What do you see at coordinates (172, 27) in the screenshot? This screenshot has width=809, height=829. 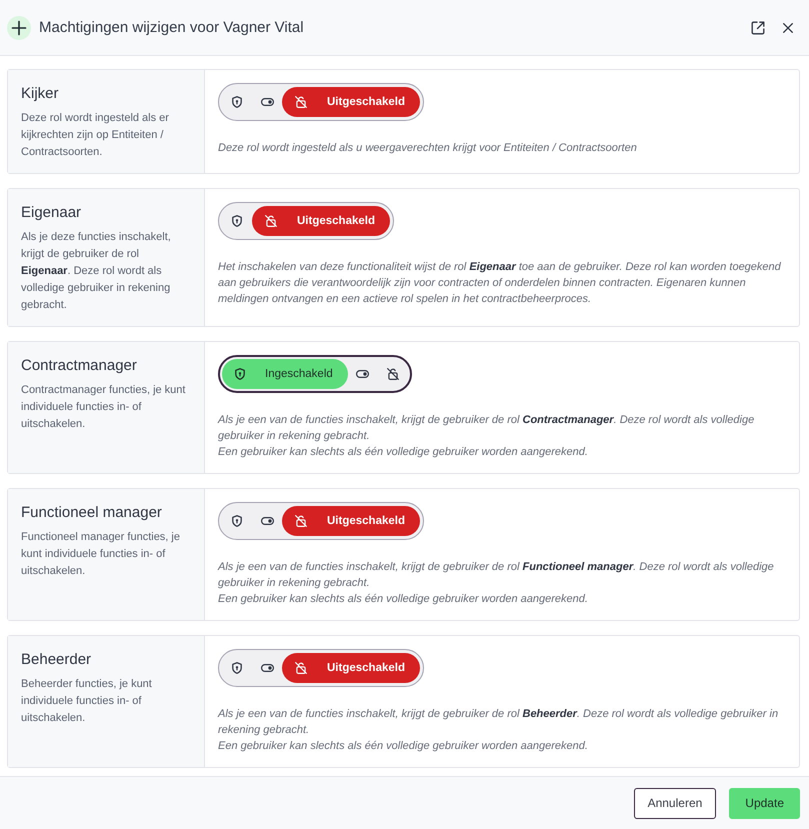 I see `dialog-title: Machtigingen wijzigen voor Vagner Vital` at bounding box center [172, 27].